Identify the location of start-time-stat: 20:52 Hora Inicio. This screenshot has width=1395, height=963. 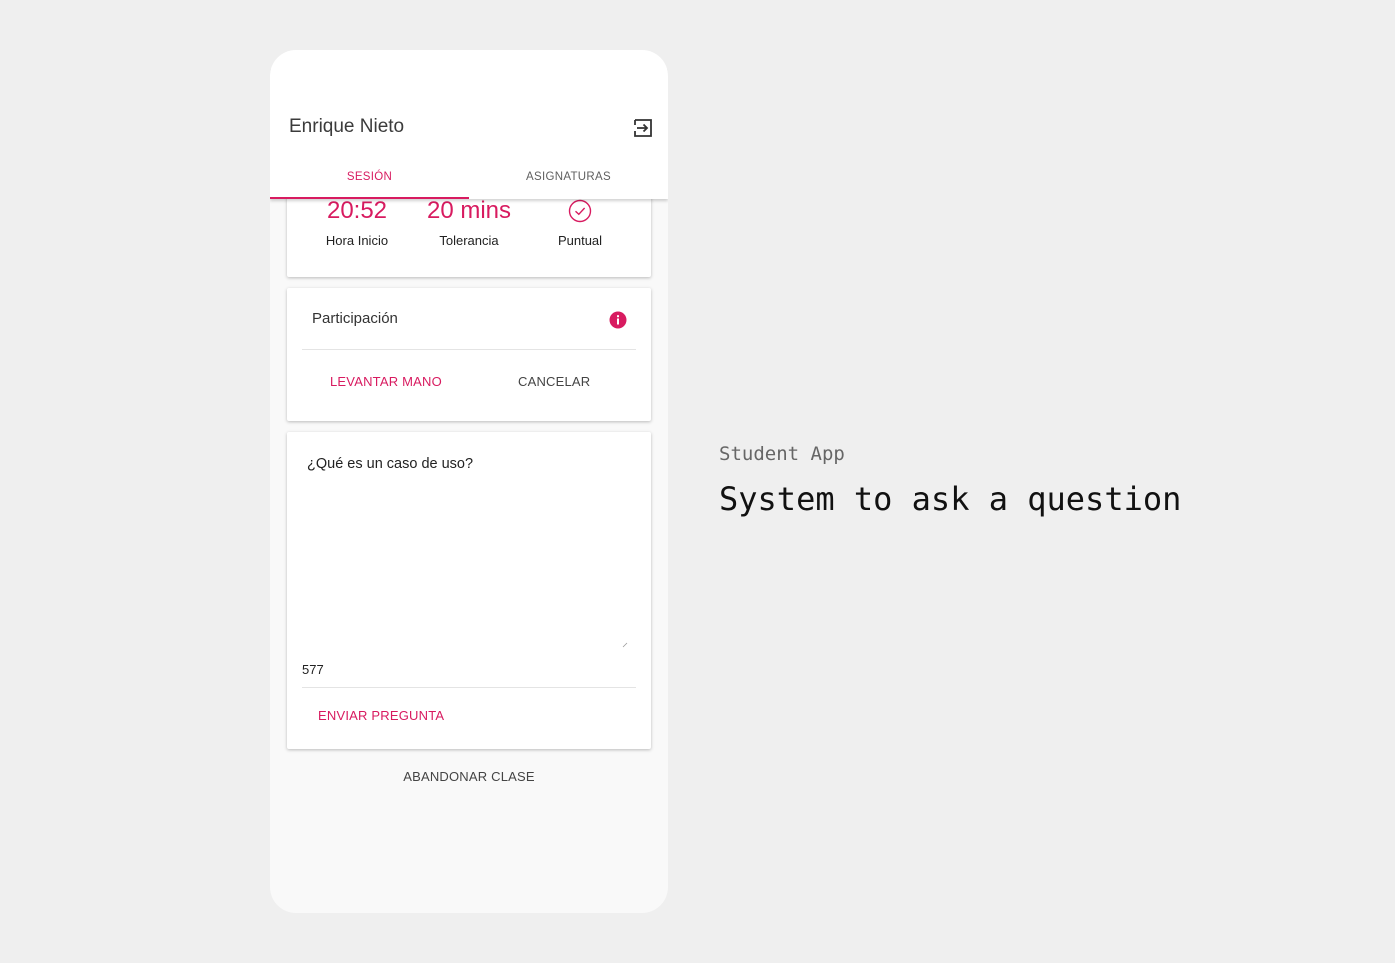
(357, 221).